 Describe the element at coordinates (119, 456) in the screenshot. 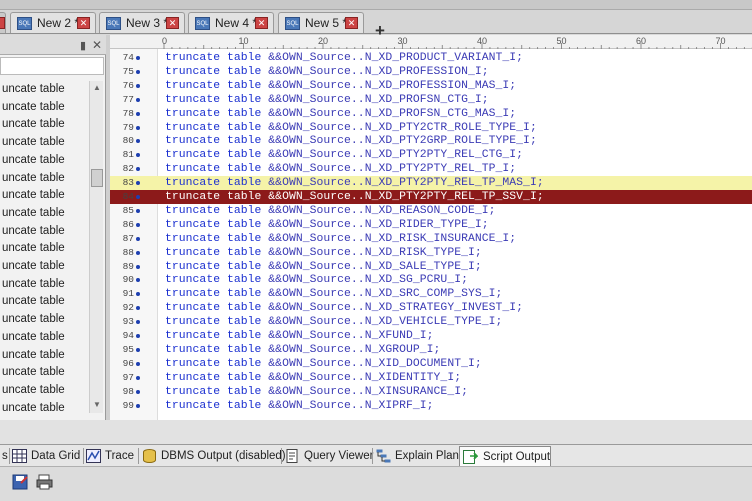

I see `tab-label: Trace` at that location.